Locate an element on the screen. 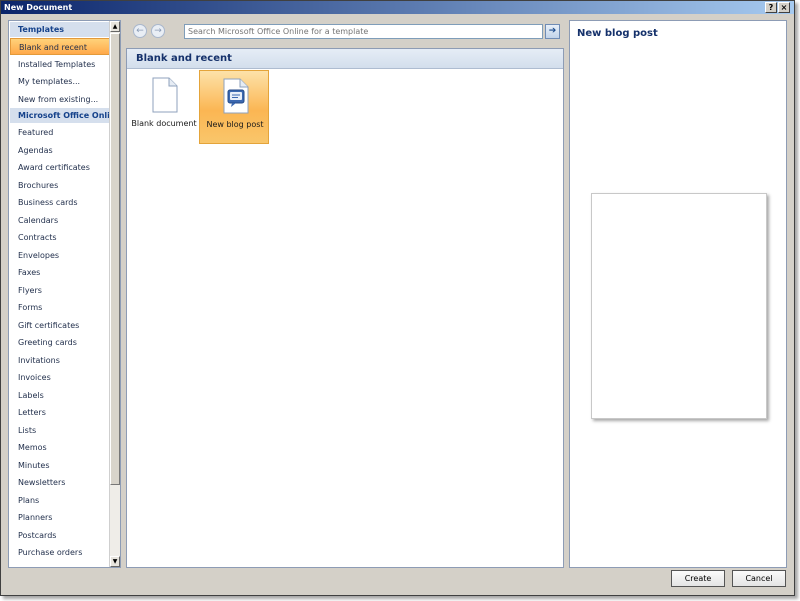 The height and width of the screenshot is (601, 800). blank-document-icon is located at coordinates (165, 95).